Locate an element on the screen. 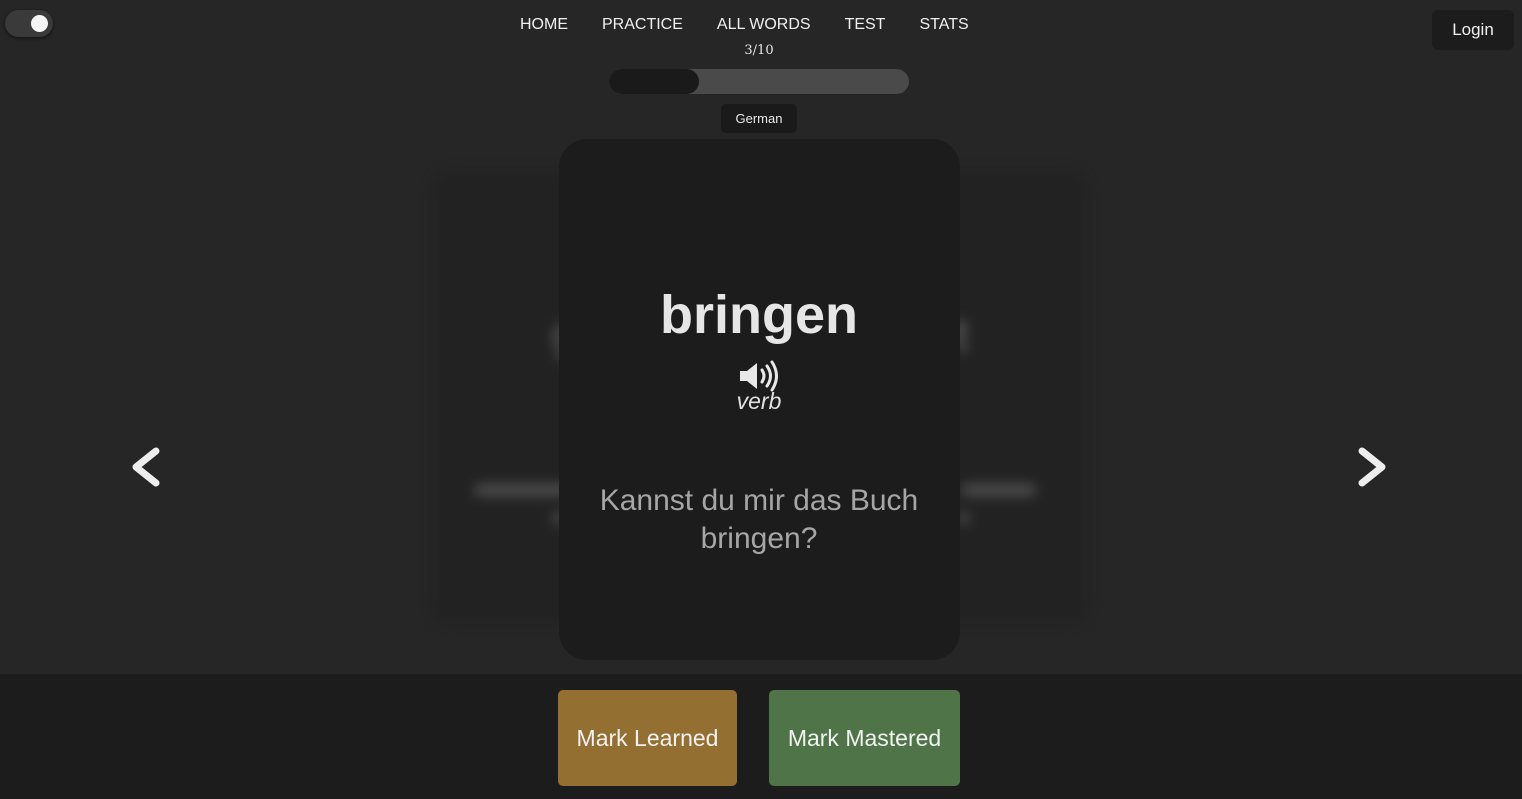 Image resolution: width=1522 pixels, height=799 pixels. part-of-speech: verb is located at coordinates (759, 401).